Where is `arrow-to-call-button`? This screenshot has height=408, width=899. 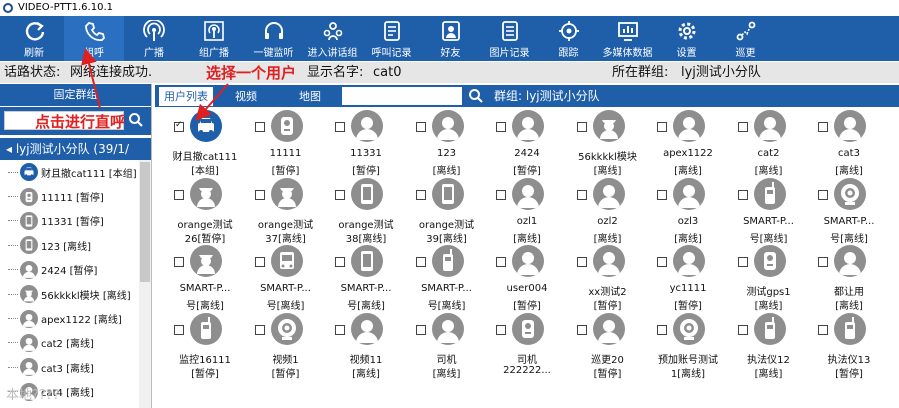
arrow-to-call-button is located at coordinates (91, 78).